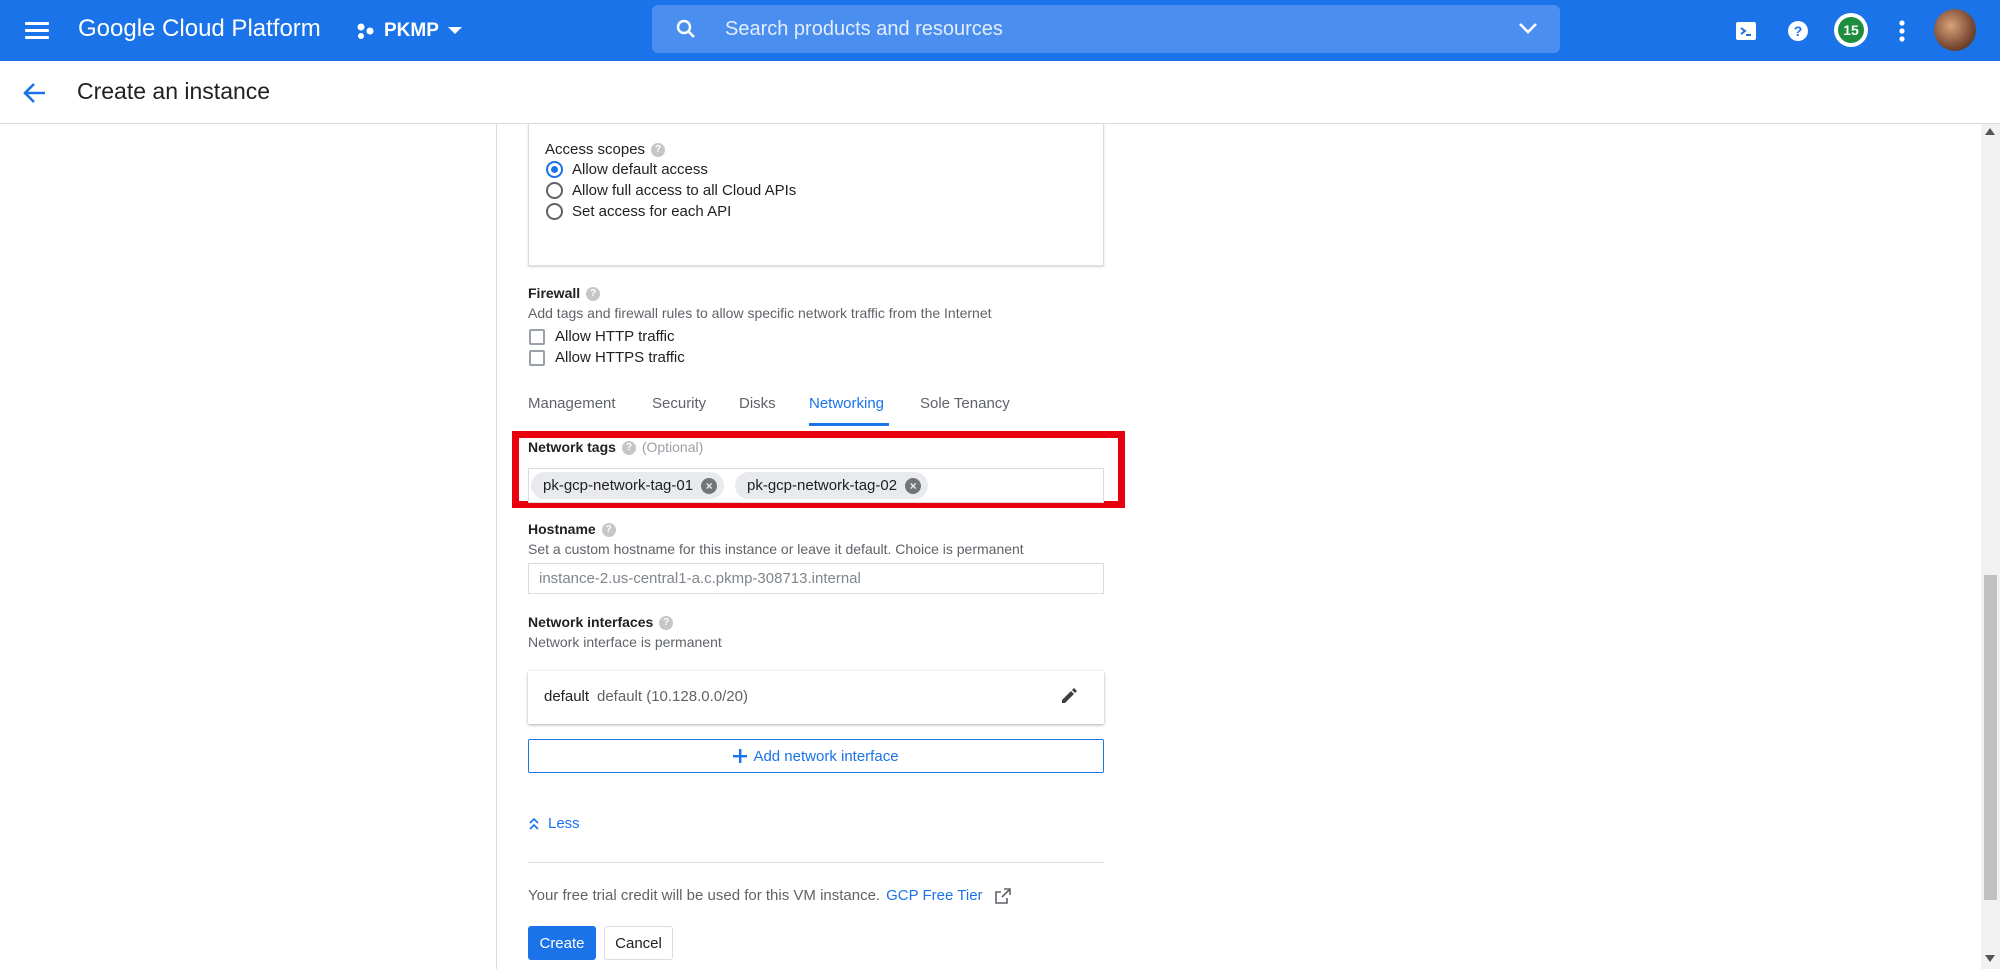  What do you see at coordinates (620, 357) in the screenshot?
I see `checkbox-label: Allow HTTPS traffic` at bounding box center [620, 357].